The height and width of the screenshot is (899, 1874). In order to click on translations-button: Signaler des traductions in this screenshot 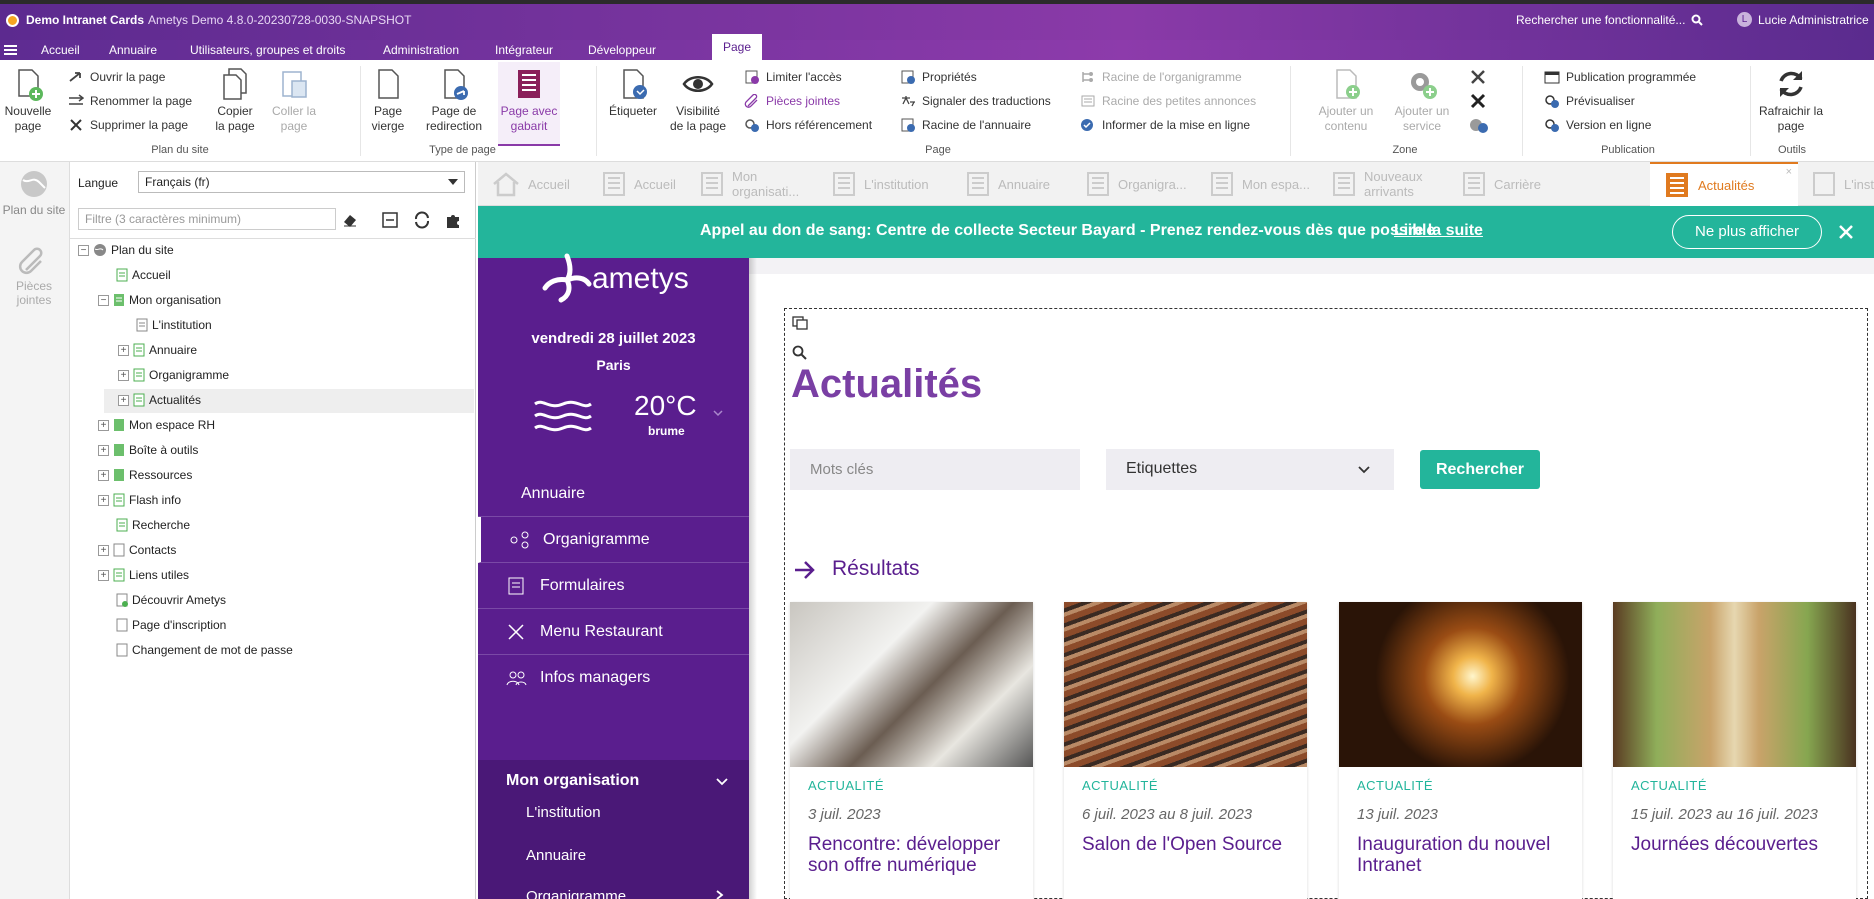, I will do `click(975, 101)`.